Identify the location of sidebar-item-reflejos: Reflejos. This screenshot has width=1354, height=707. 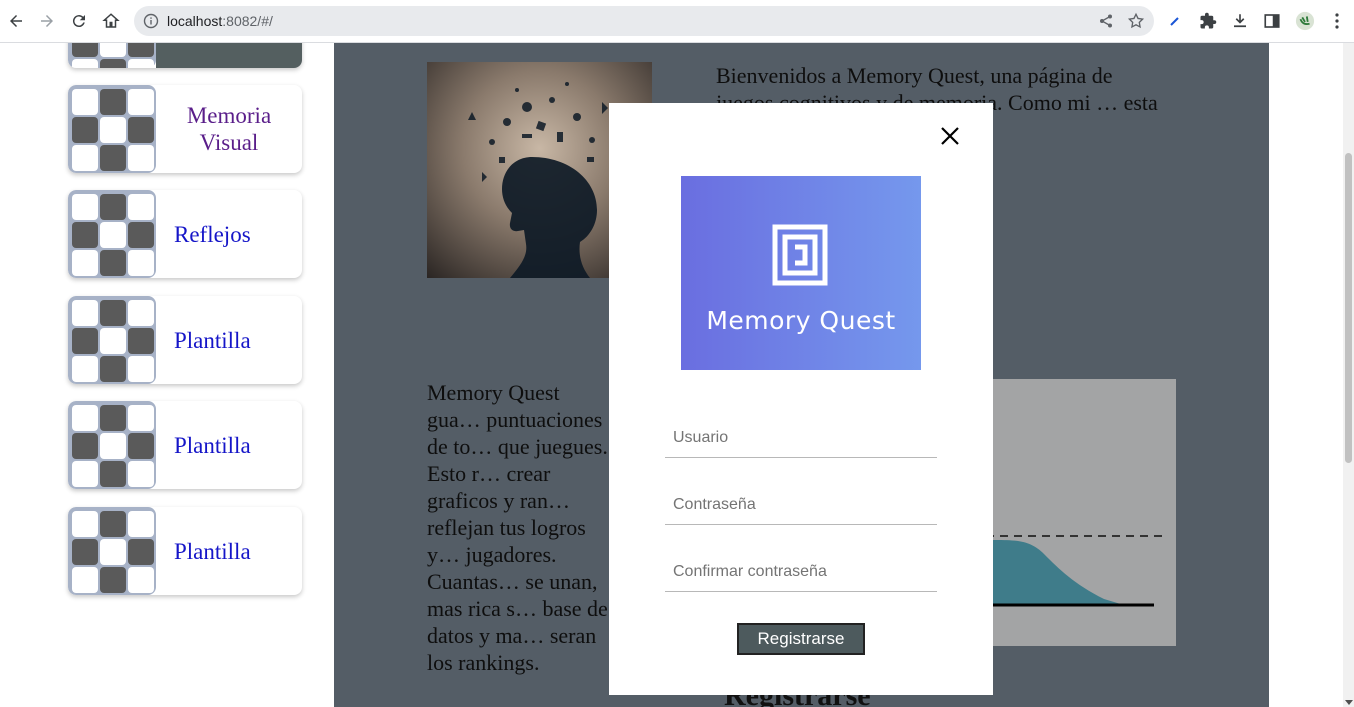
(185, 234).